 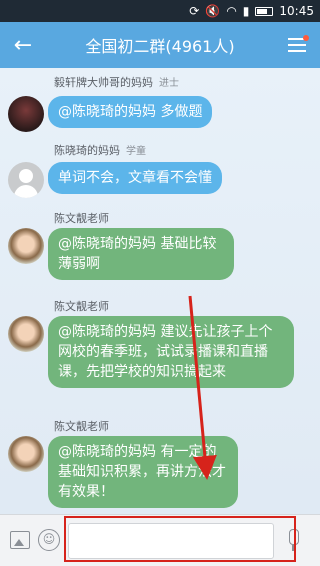 What do you see at coordinates (20, 540) in the screenshot?
I see `image-icon` at bounding box center [20, 540].